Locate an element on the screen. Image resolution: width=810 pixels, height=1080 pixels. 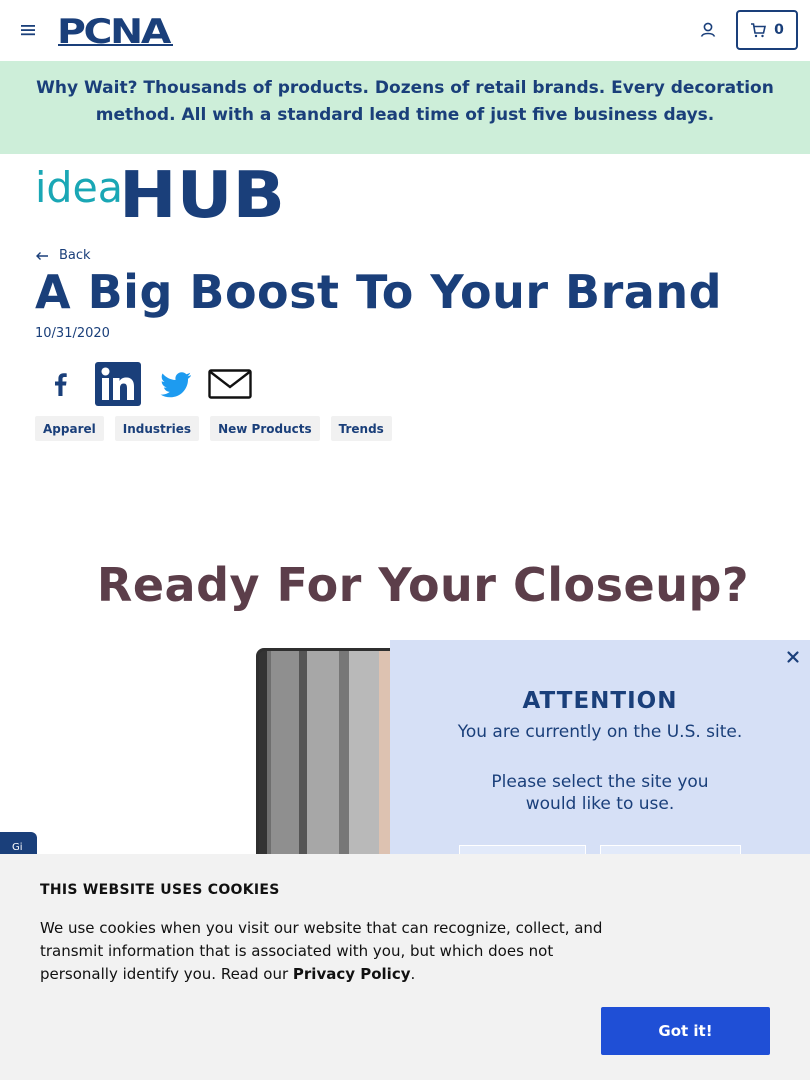
close-icon is located at coordinates (793, 657).